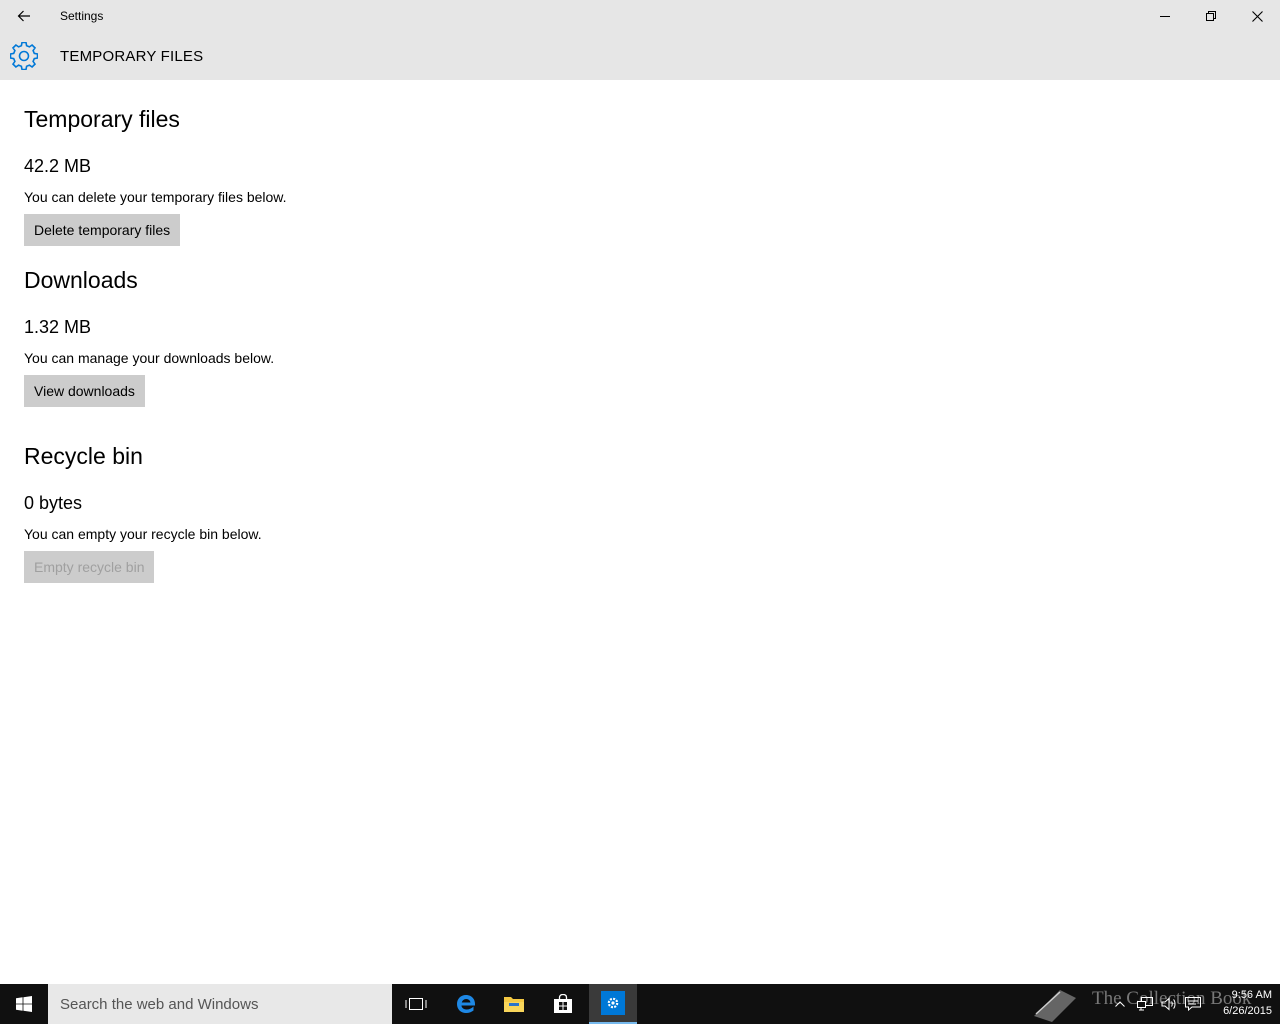 Image resolution: width=1280 pixels, height=1024 pixels. What do you see at coordinates (1247, 1011) in the screenshot?
I see `clock-date: 6/26/2015` at bounding box center [1247, 1011].